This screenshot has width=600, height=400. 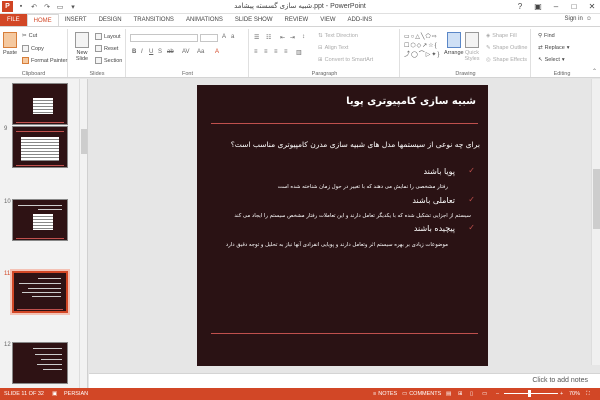 What do you see at coordinates (54, 394) in the screenshot?
I see `spell-check-icon: ▣` at bounding box center [54, 394].